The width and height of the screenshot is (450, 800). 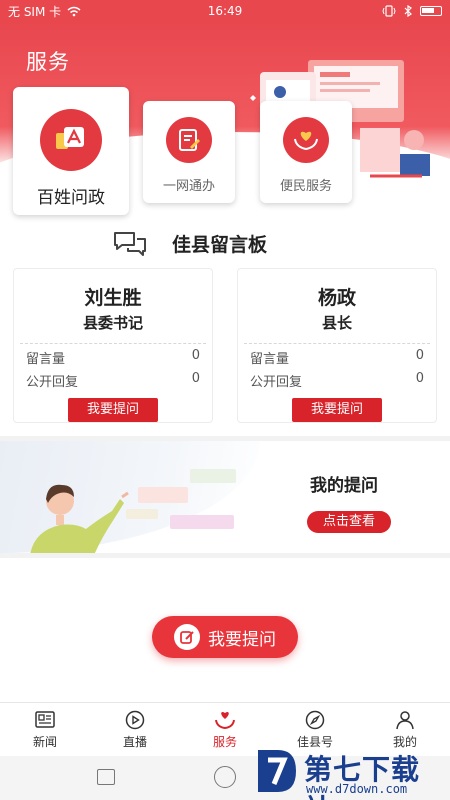 I want to click on heart-hands-icon, so click(x=306, y=140).